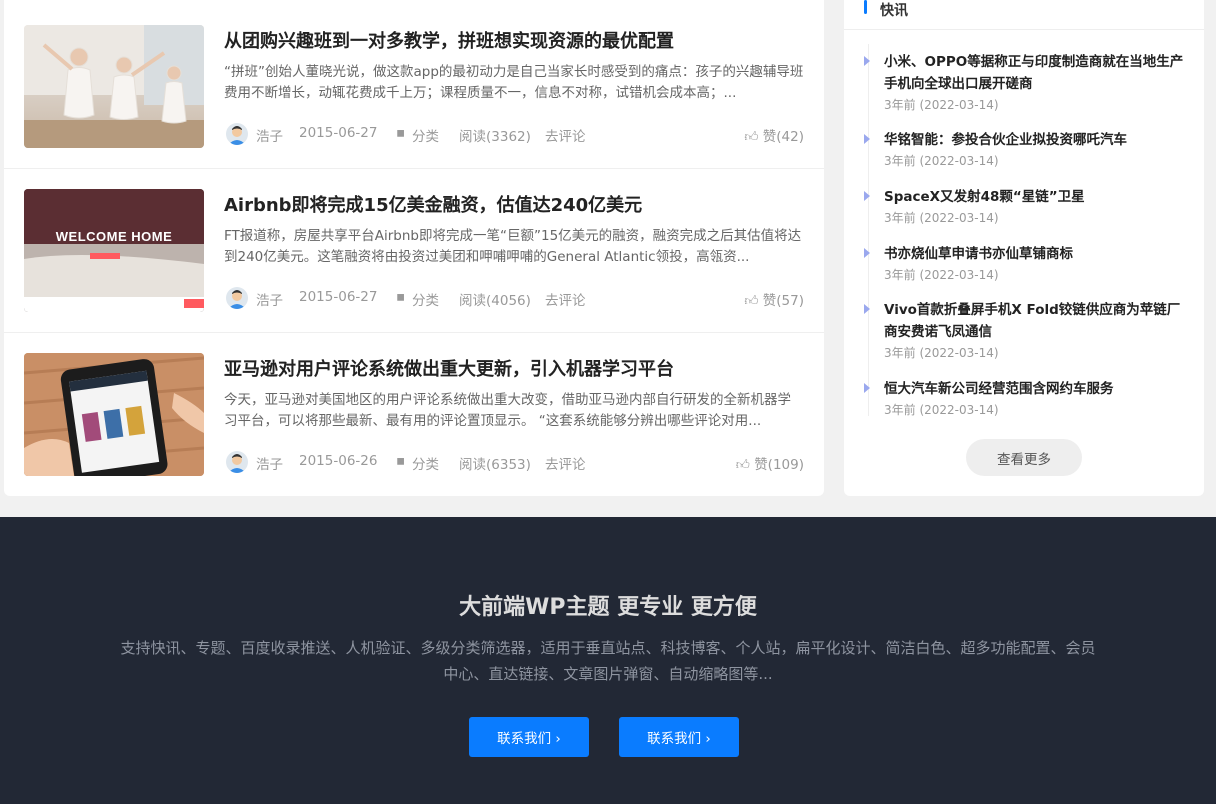 This screenshot has width=1216, height=804. I want to click on like-button: 👍︎ 赞(57), so click(774, 299).